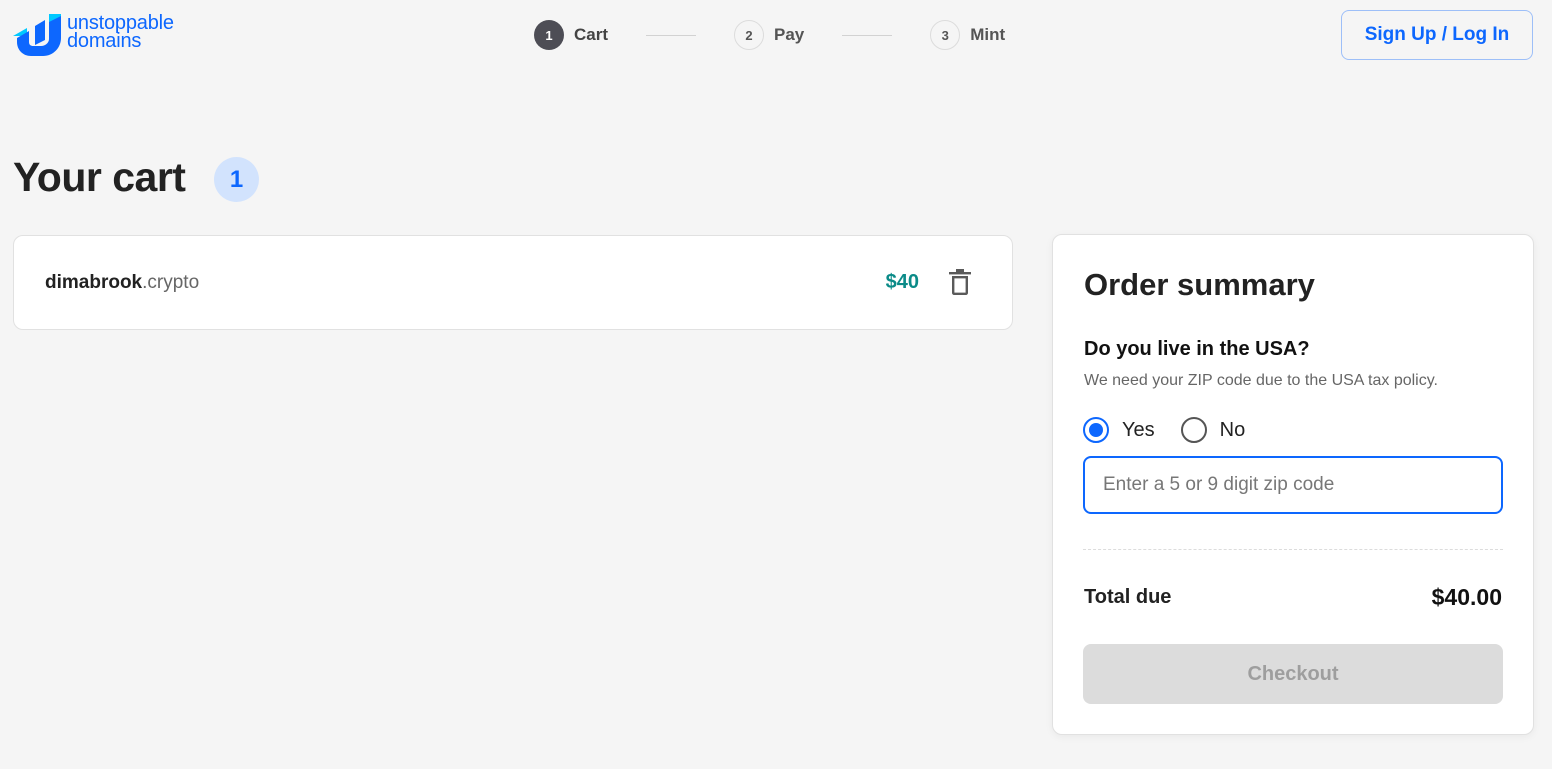 The width and height of the screenshot is (1552, 769). What do you see at coordinates (37, 35) in the screenshot?
I see `unstoppable-logo-icon` at bounding box center [37, 35].